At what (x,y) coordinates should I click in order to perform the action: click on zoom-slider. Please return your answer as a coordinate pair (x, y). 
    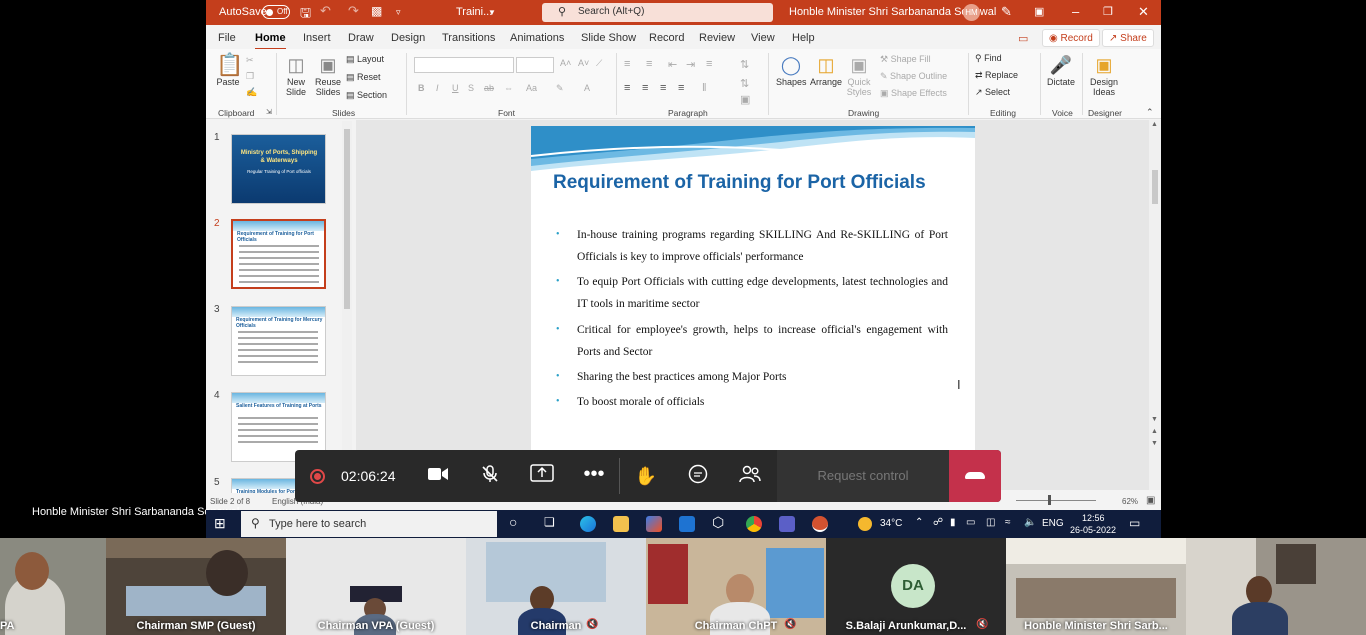
    Looking at the image, I should click on (1056, 500).